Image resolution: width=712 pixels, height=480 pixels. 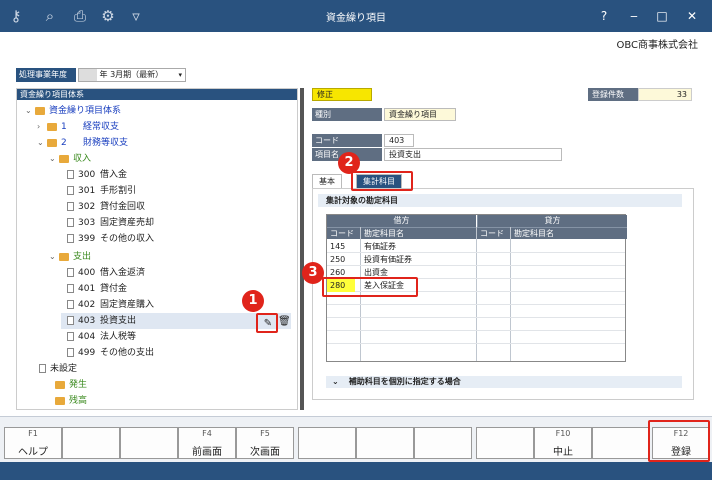 What do you see at coordinates (613, 94) in the screenshot?
I see `count-label: 登録件数` at bounding box center [613, 94].